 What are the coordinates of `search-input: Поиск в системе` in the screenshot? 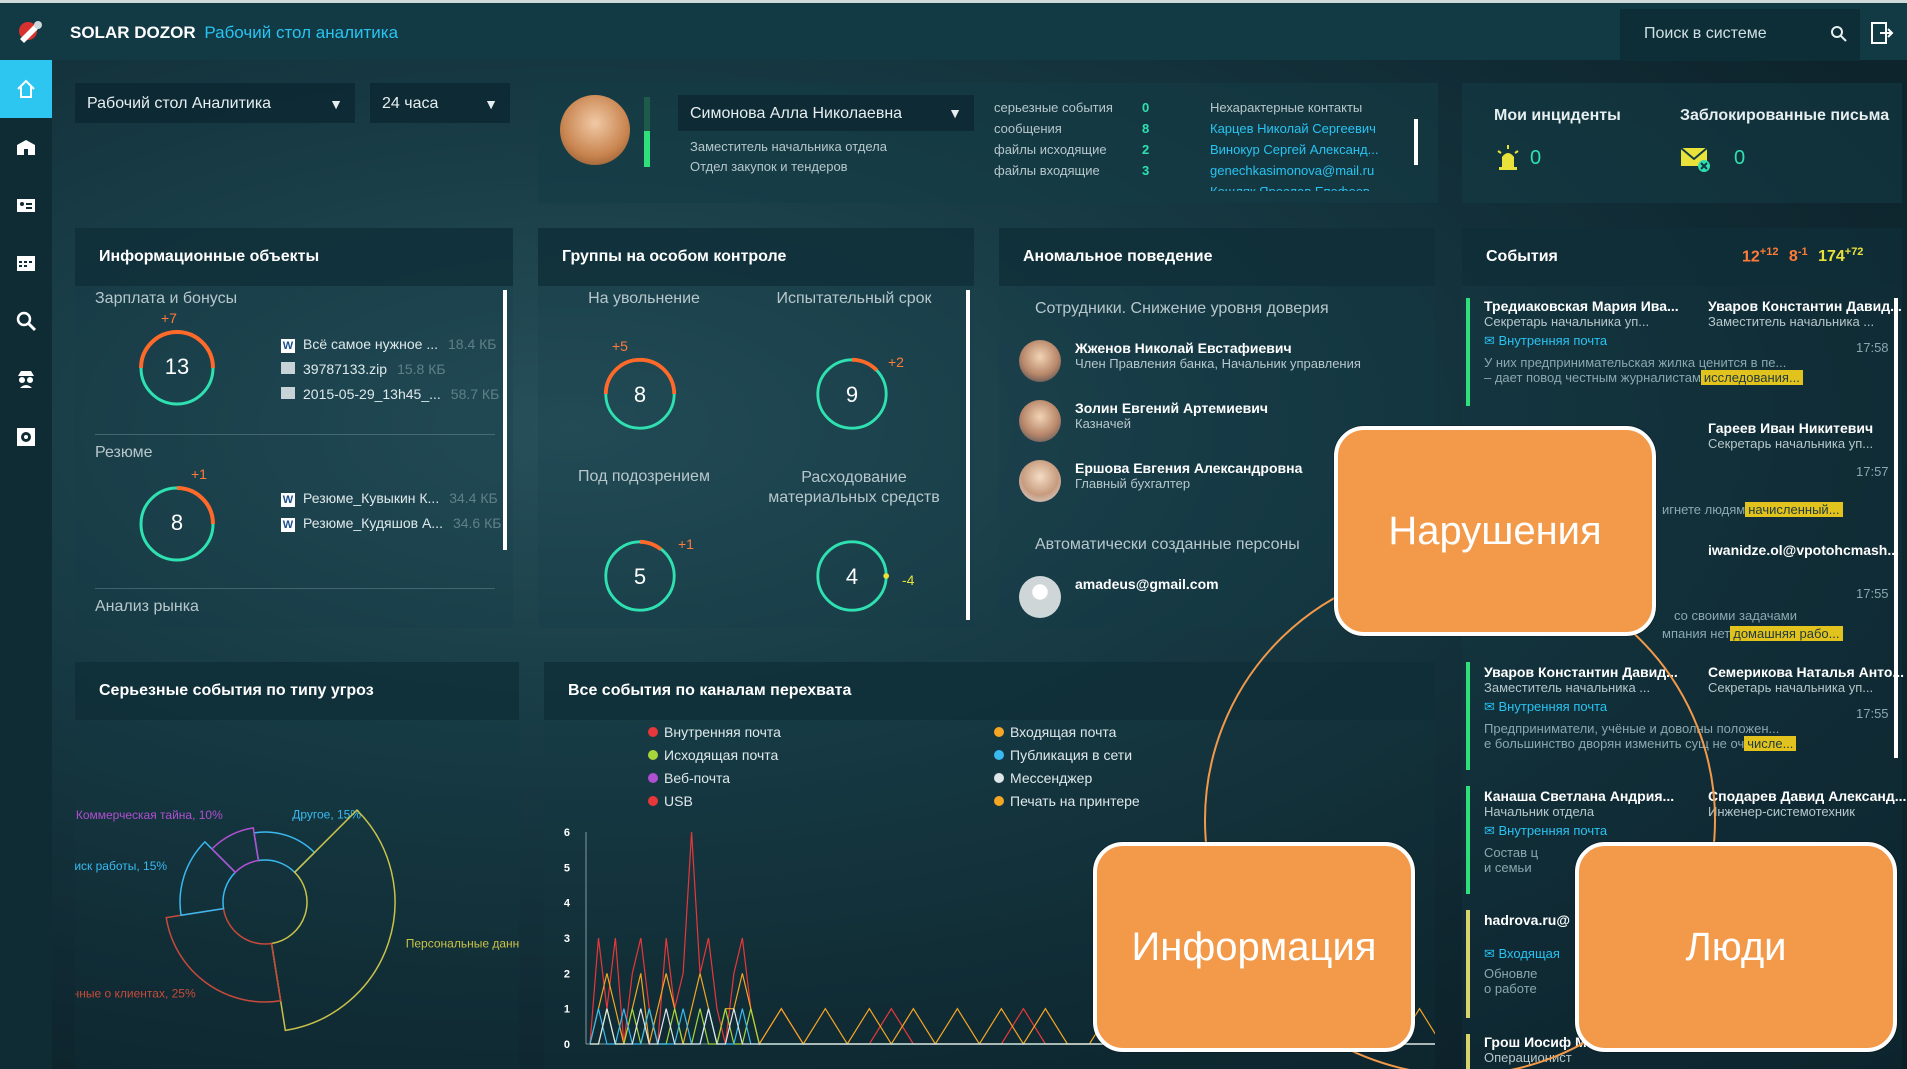 It's located at (1740, 35).